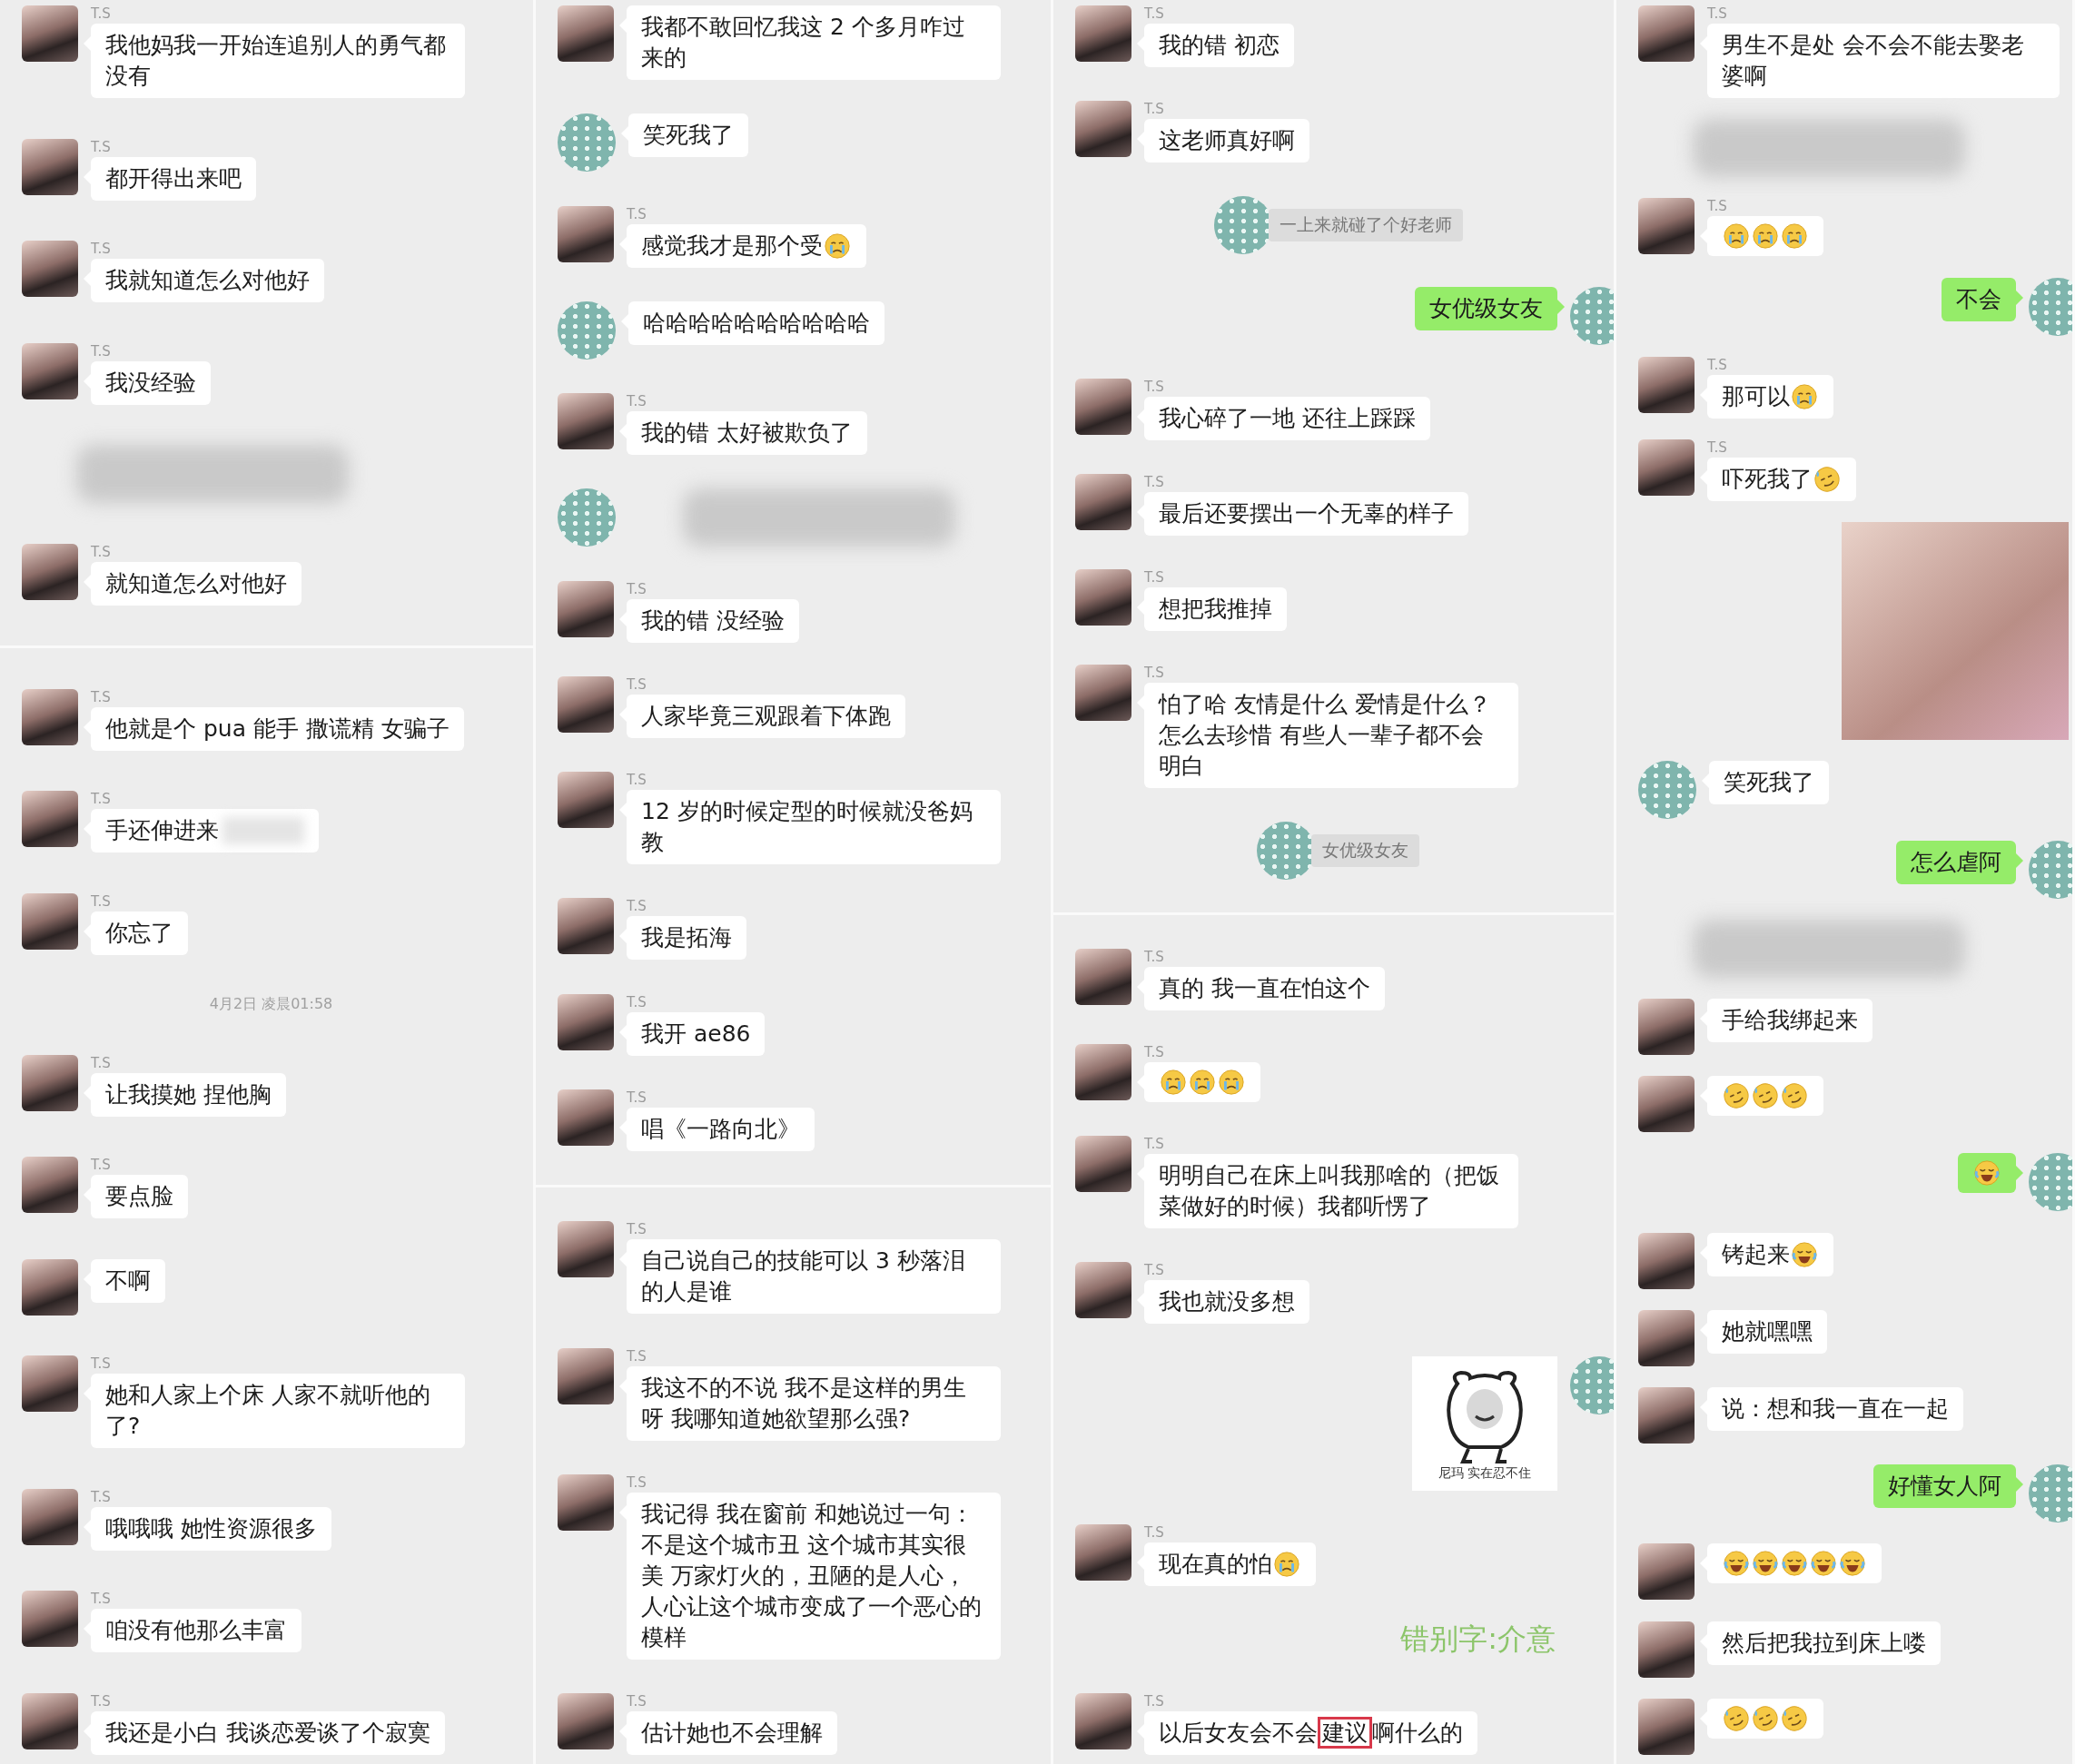 The height and width of the screenshot is (1764, 2075). Describe the element at coordinates (1265, 989) in the screenshot. I see `message-text: 真的 我一直在怕这个` at that location.